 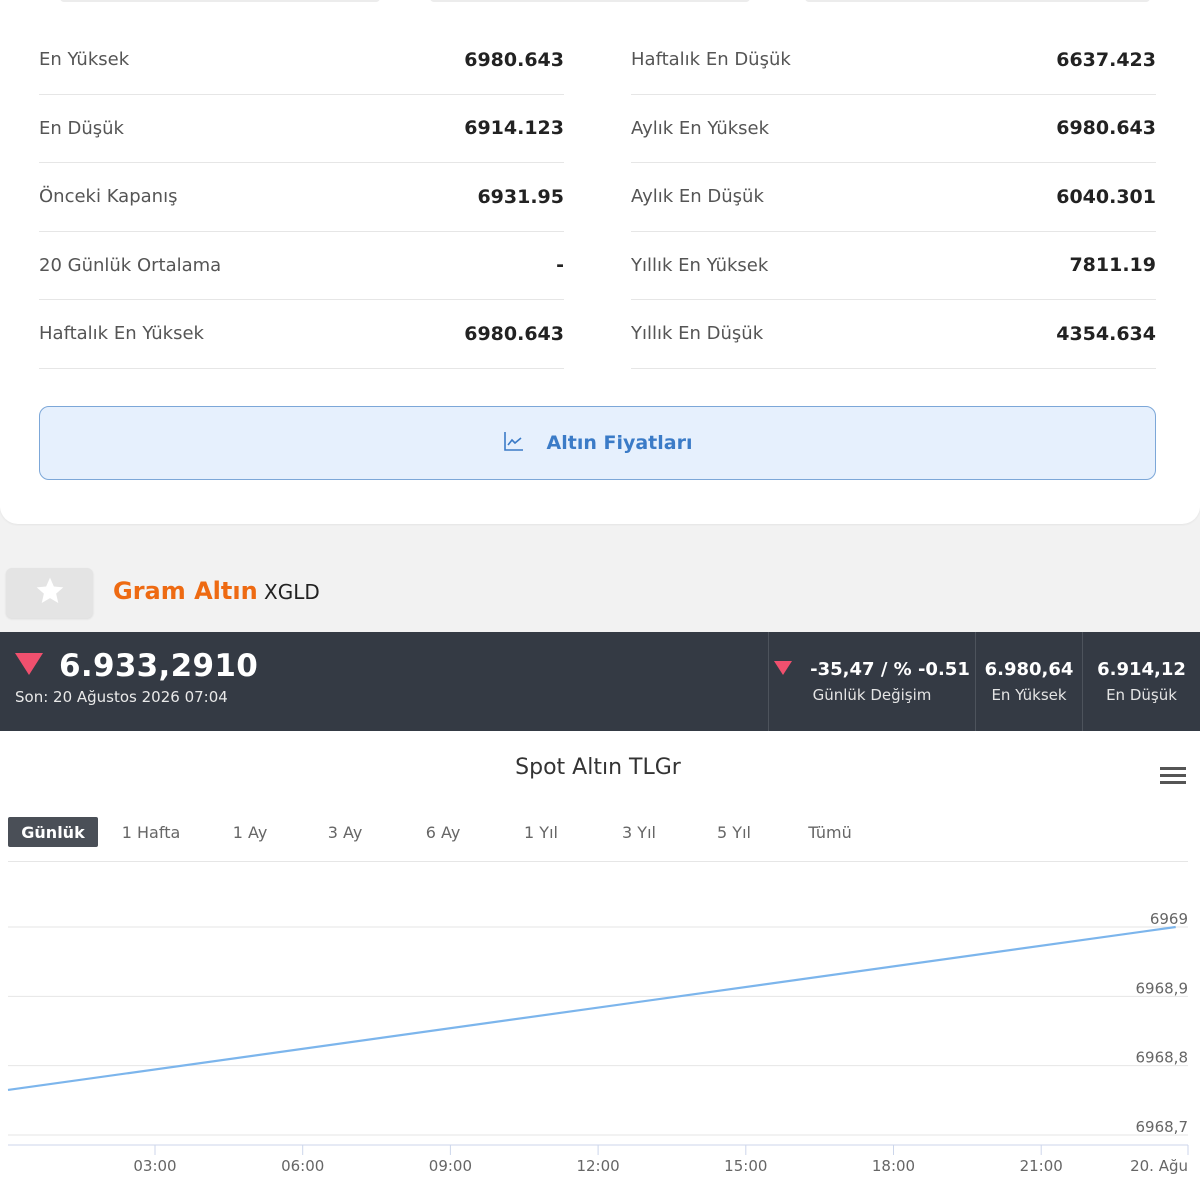 What do you see at coordinates (151, 832) in the screenshot?
I see `range-button: 1 Hafta` at bounding box center [151, 832].